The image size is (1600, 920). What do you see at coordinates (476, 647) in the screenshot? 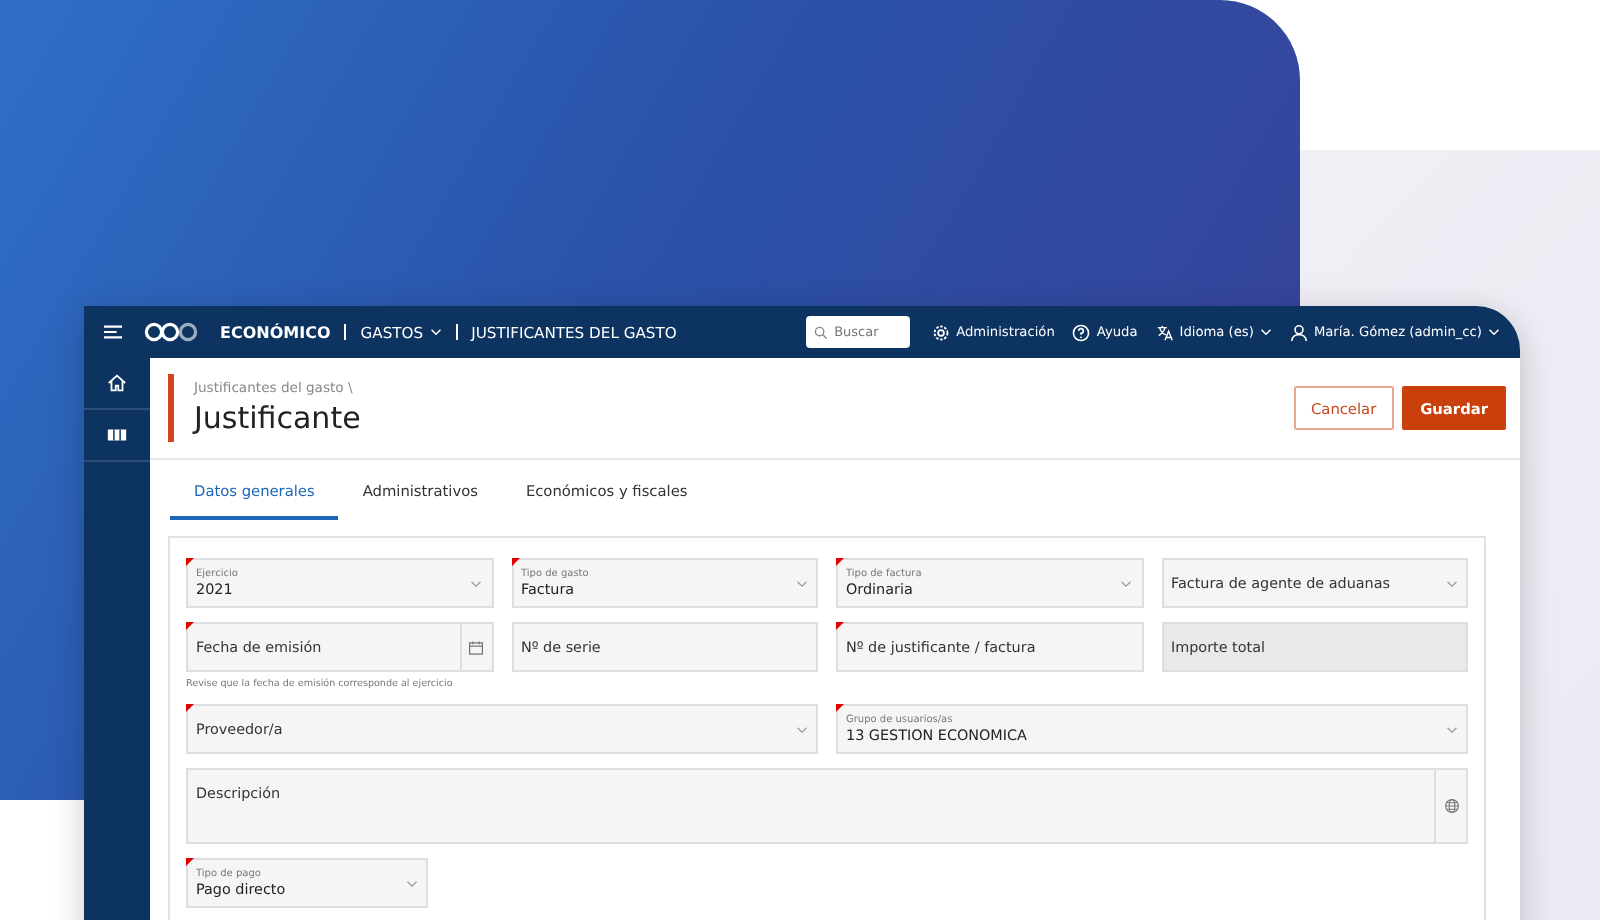
I see `calendar-icon` at bounding box center [476, 647].